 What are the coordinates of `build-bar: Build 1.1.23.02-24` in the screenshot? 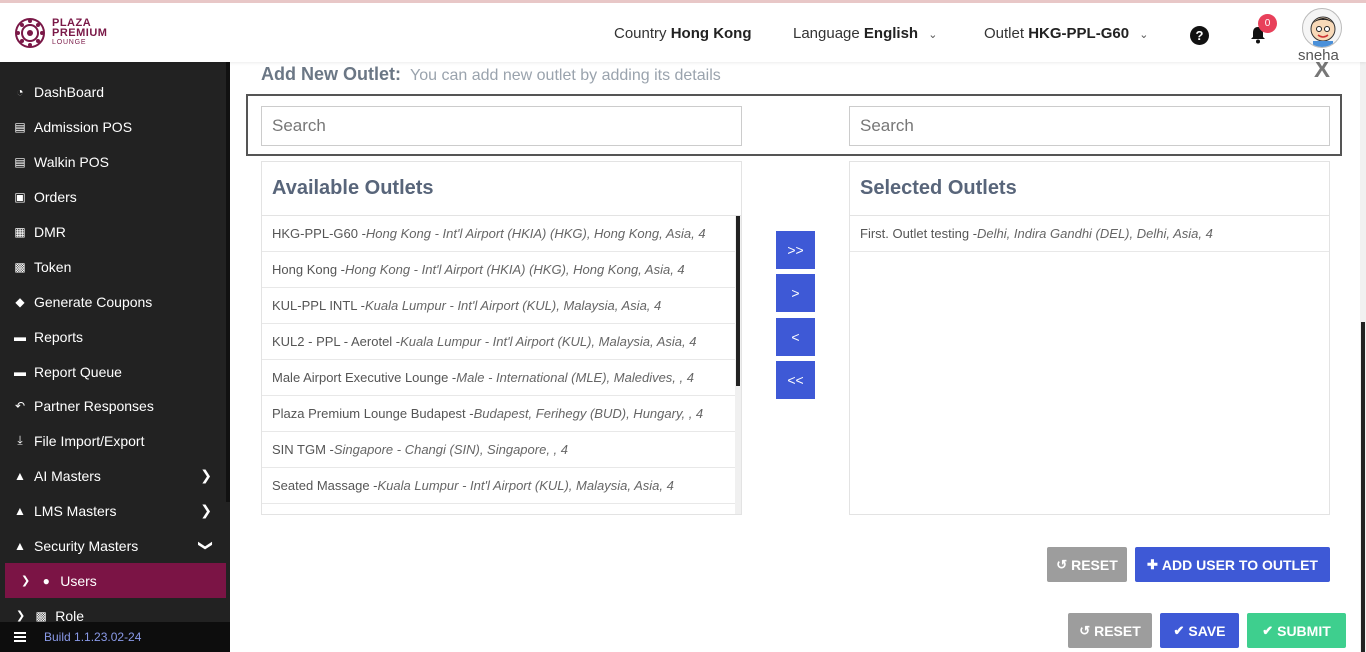 It's located at (115, 637).